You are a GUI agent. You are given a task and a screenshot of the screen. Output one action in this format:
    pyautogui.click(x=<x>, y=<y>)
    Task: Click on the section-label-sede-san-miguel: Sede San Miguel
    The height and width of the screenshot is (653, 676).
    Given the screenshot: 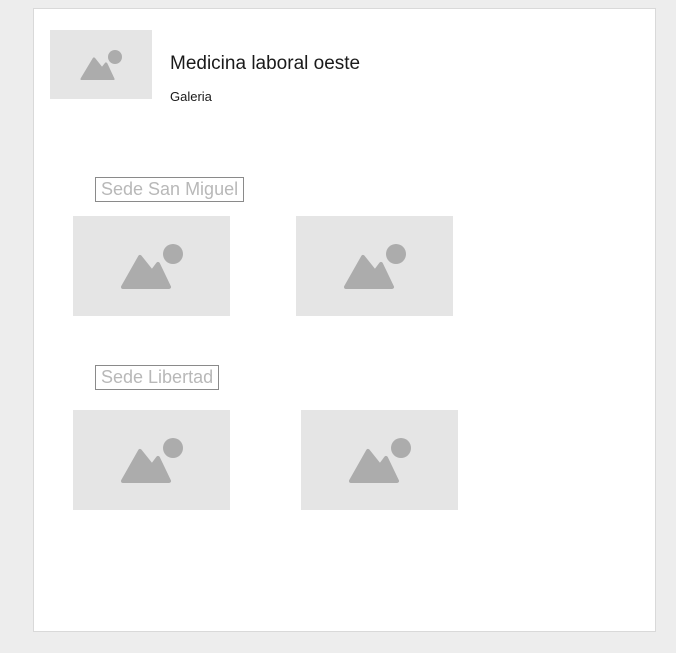 What is the action you would take?
    pyautogui.click(x=170, y=189)
    